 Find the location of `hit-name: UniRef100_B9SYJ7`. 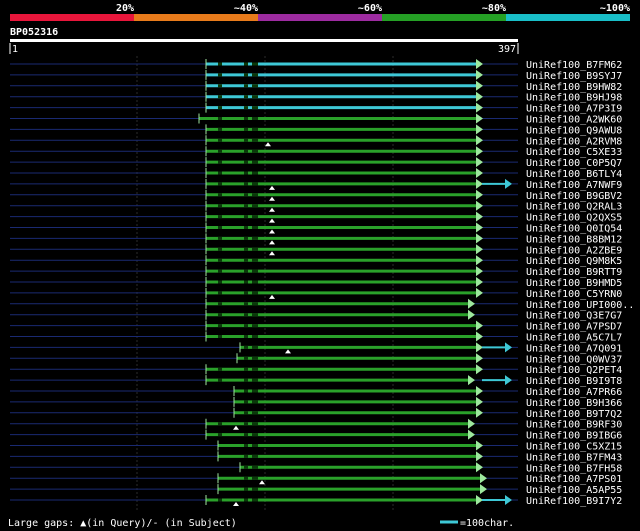

hit-name: UniRef100_B9SYJ7 is located at coordinates (574, 76).